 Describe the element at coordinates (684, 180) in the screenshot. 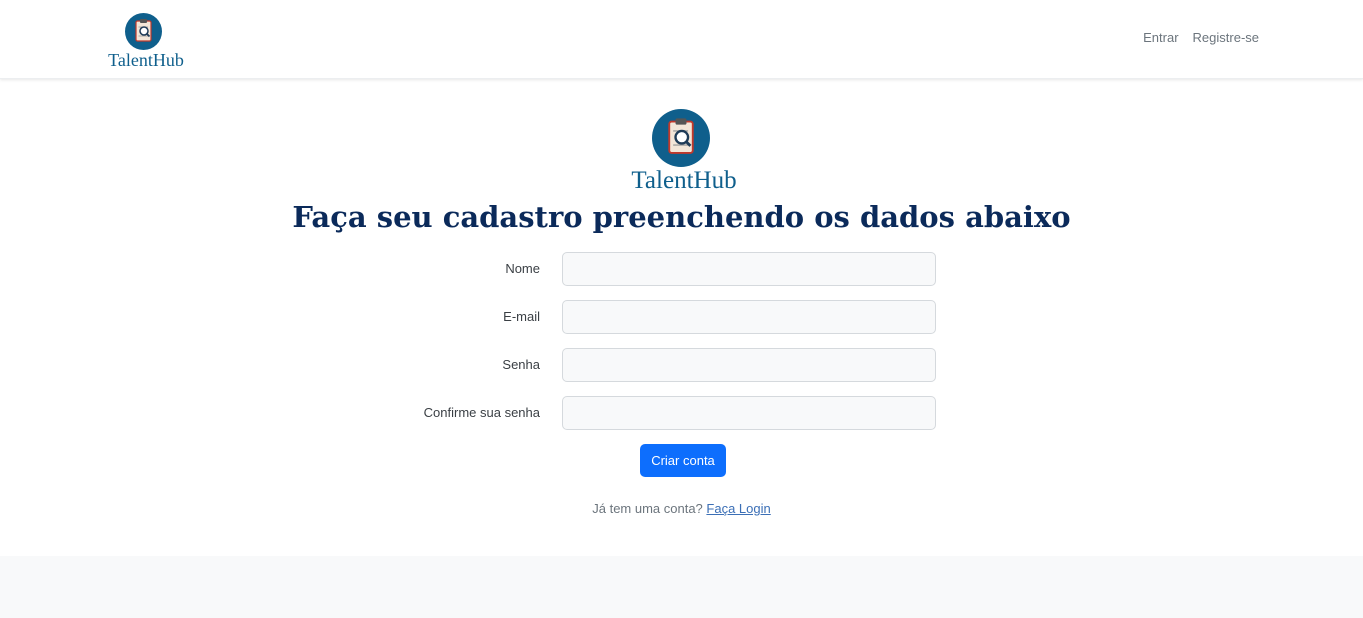

I see `hero-brand-text: TalentHub` at that location.